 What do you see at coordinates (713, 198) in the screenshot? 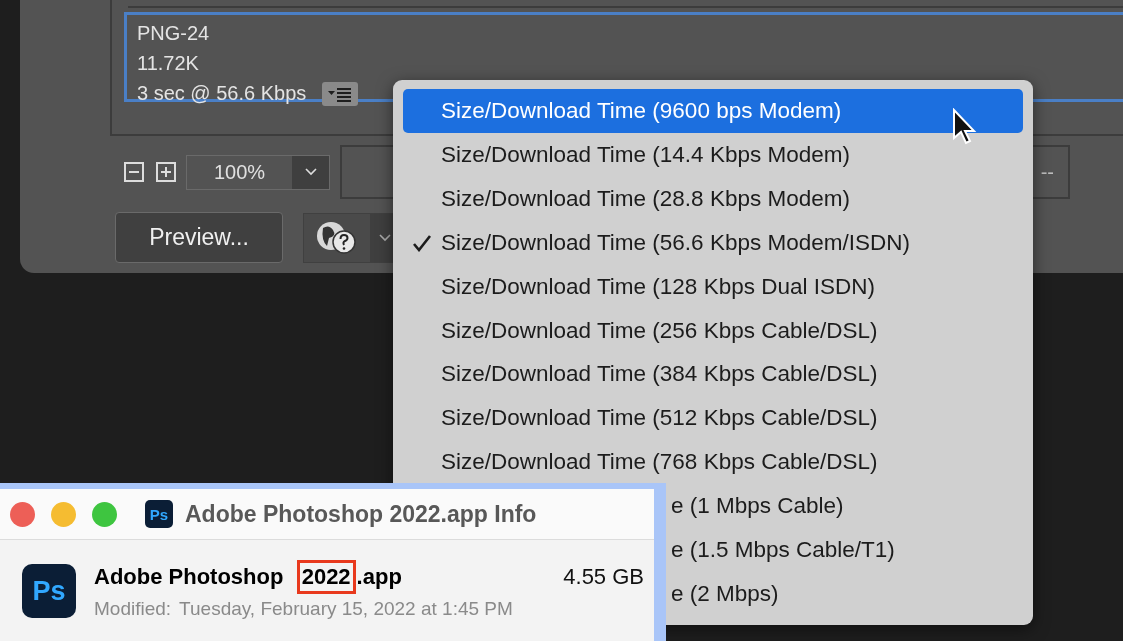
I see `menu-item: Size/Download Time (28.8 Kbps Modem)` at bounding box center [713, 198].